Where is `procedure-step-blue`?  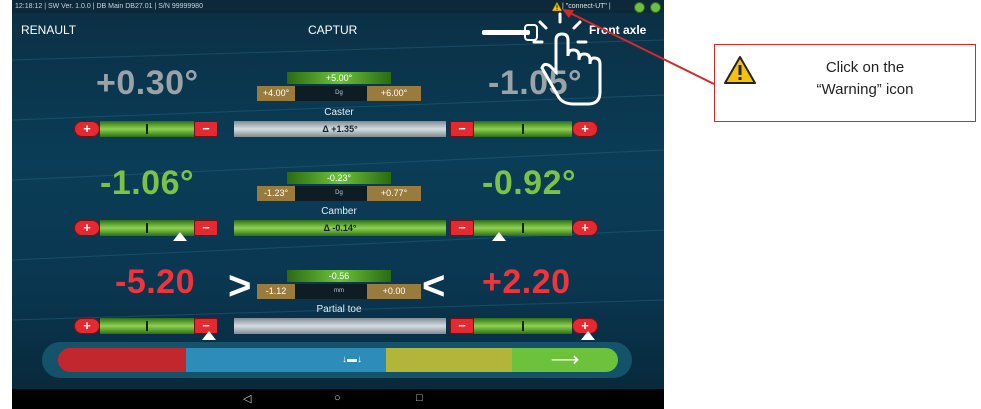 procedure-step-blue is located at coordinates (252, 360).